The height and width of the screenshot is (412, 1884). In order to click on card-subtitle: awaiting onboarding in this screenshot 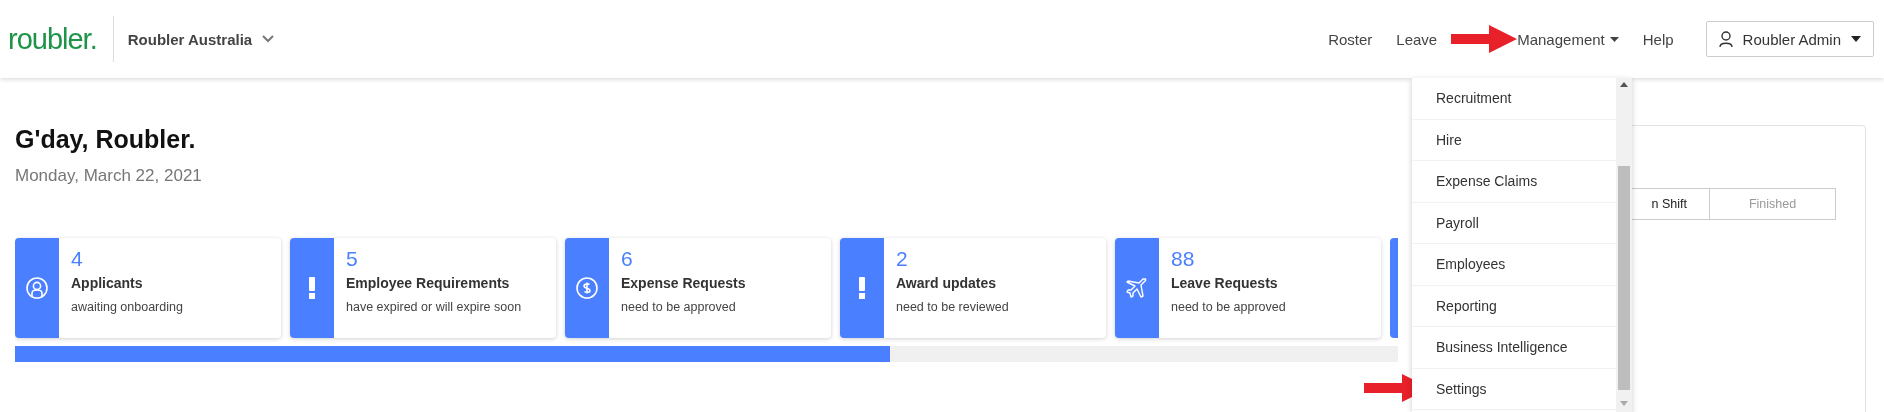, I will do `click(127, 307)`.